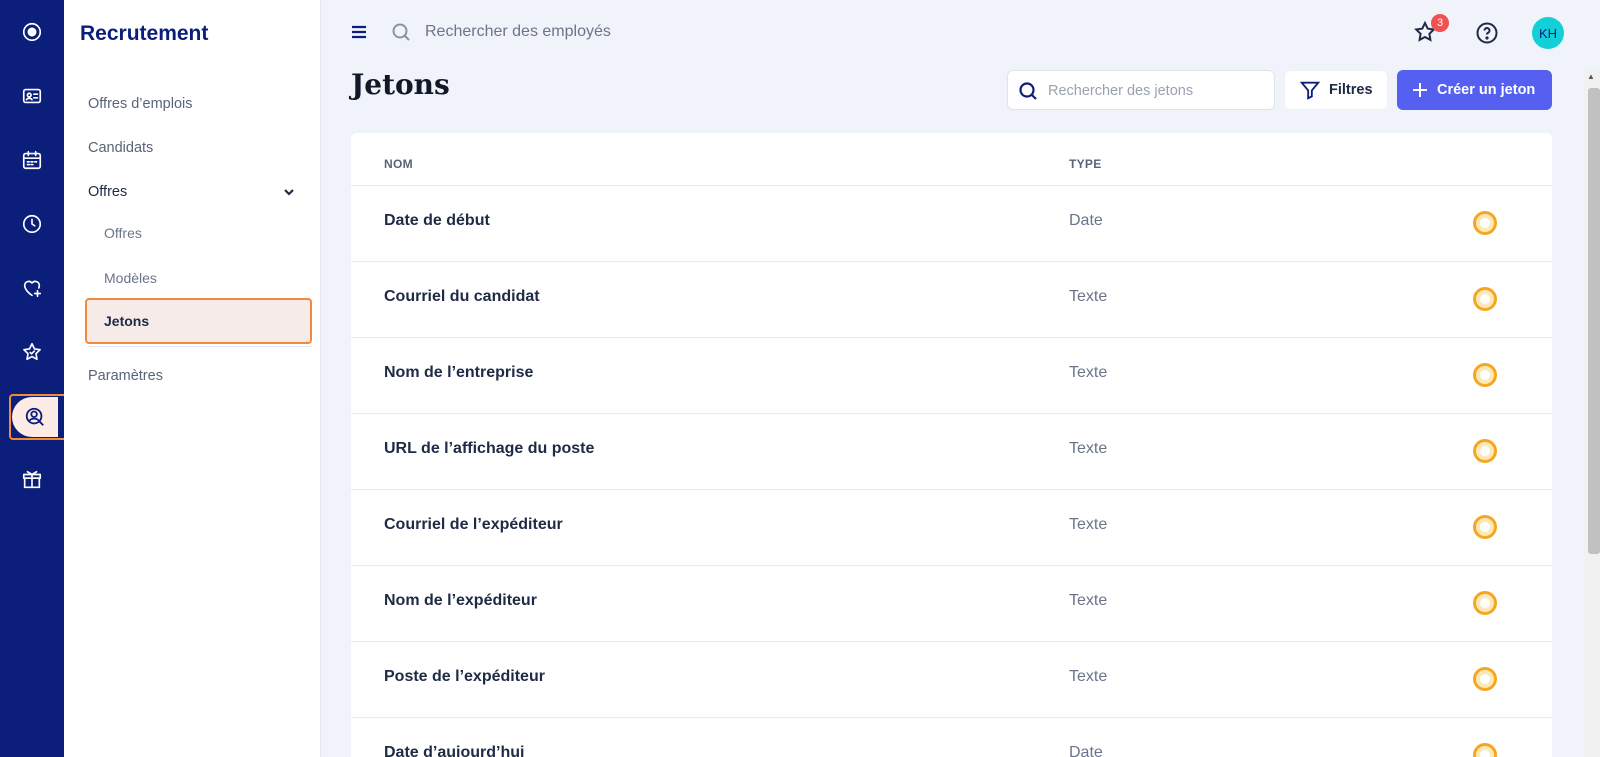 Image resolution: width=1600 pixels, height=757 pixels. I want to click on star-icon, so click(32, 352).